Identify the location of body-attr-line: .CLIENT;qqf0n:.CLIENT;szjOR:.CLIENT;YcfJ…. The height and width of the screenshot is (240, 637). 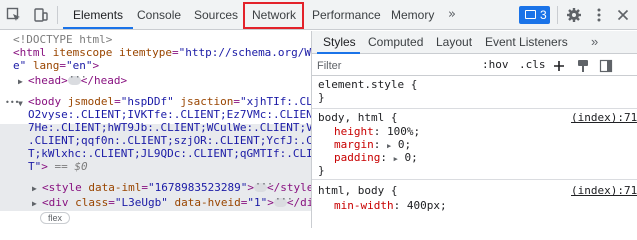
(169, 140).